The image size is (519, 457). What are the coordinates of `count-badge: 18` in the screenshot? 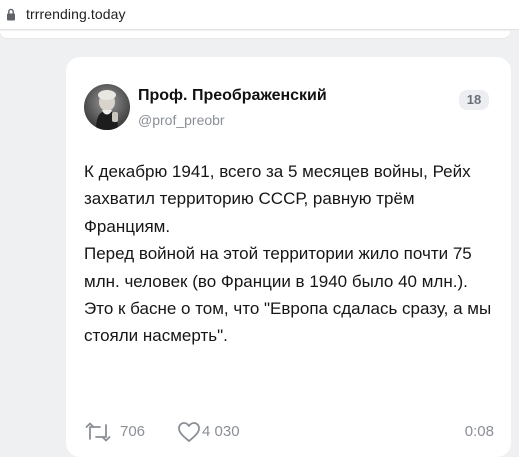 It's located at (474, 100).